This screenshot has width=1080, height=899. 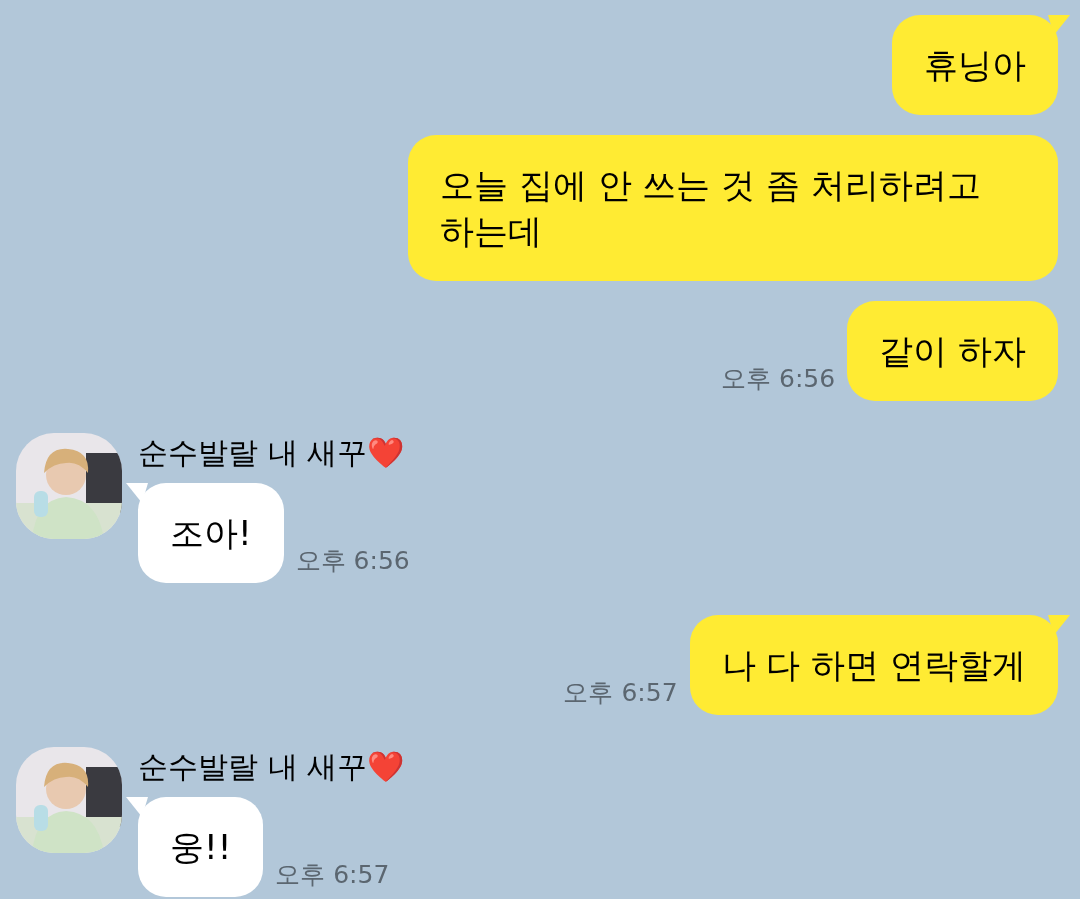 I want to click on message-bubble: 같이 하자, so click(x=952, y=351).